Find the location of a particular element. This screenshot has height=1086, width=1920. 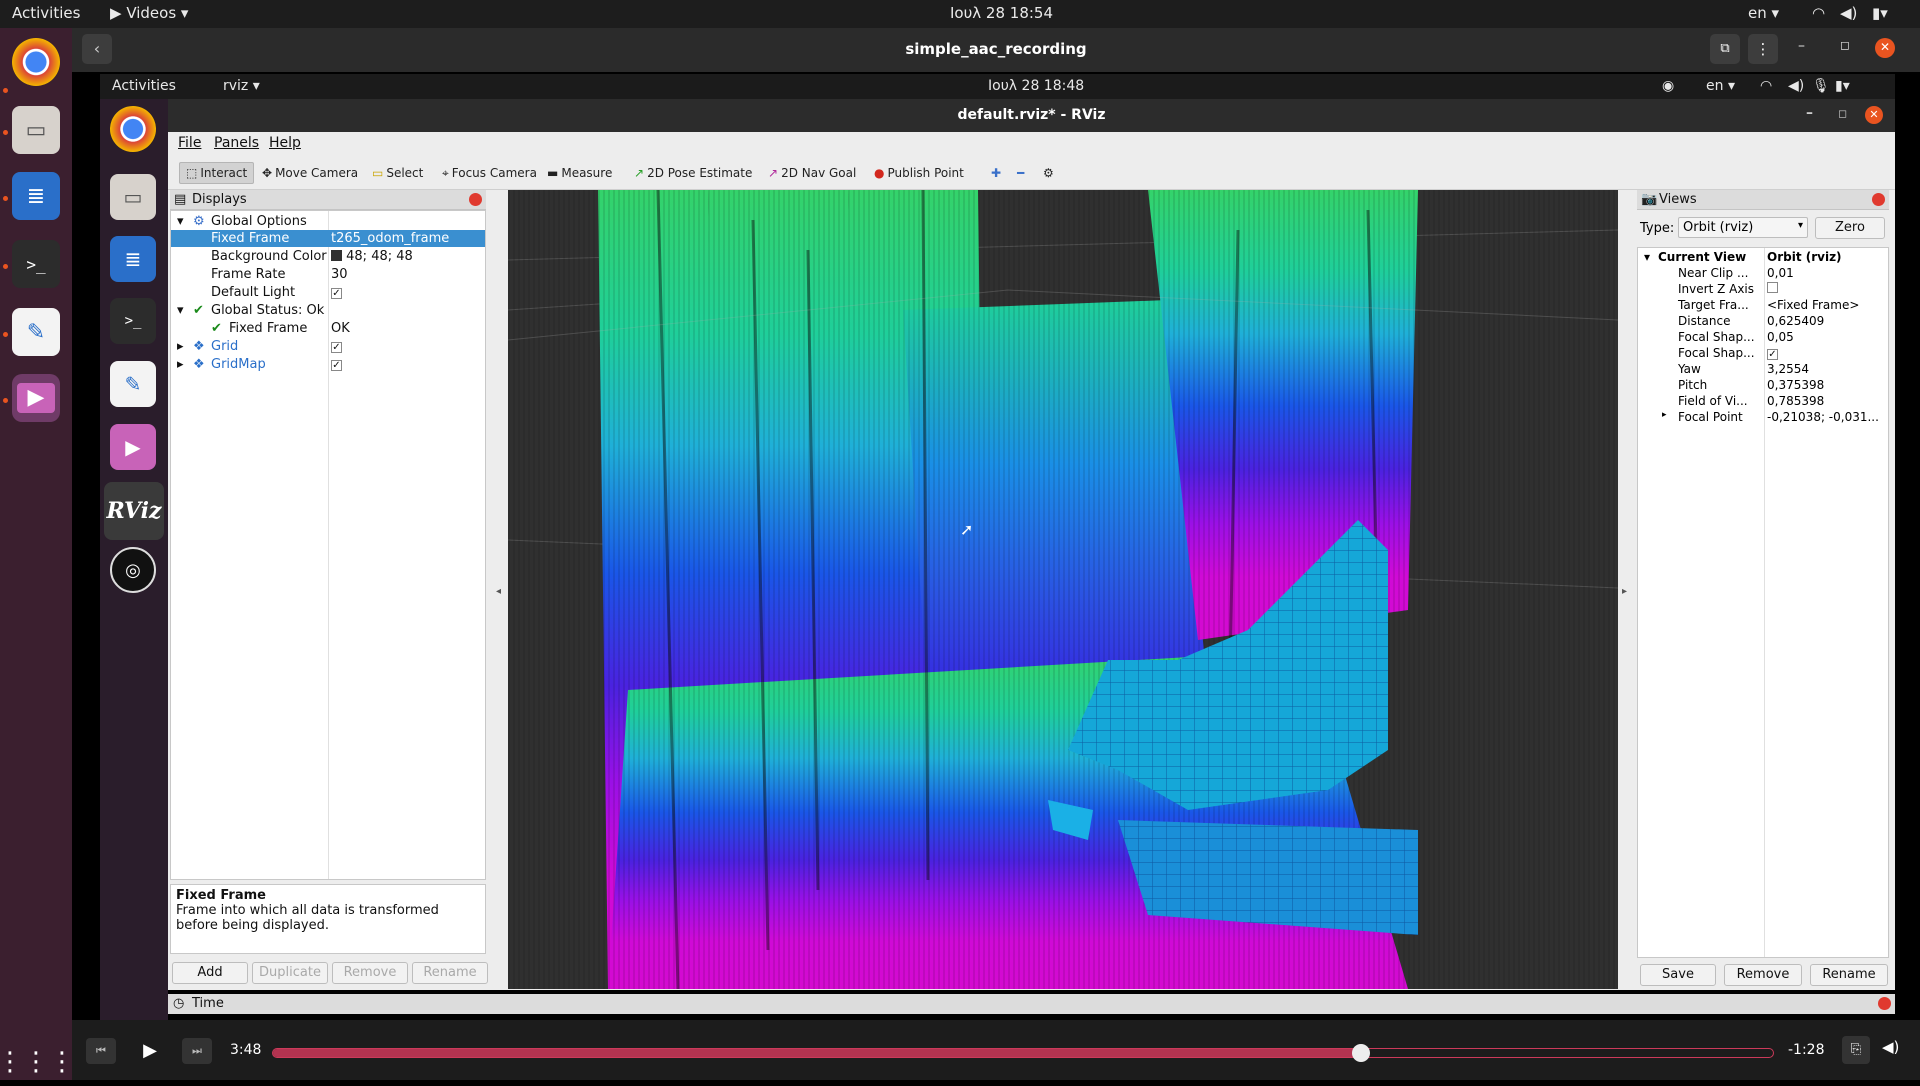

tool-select: ▭ Select is located at coordinates (397, 173).